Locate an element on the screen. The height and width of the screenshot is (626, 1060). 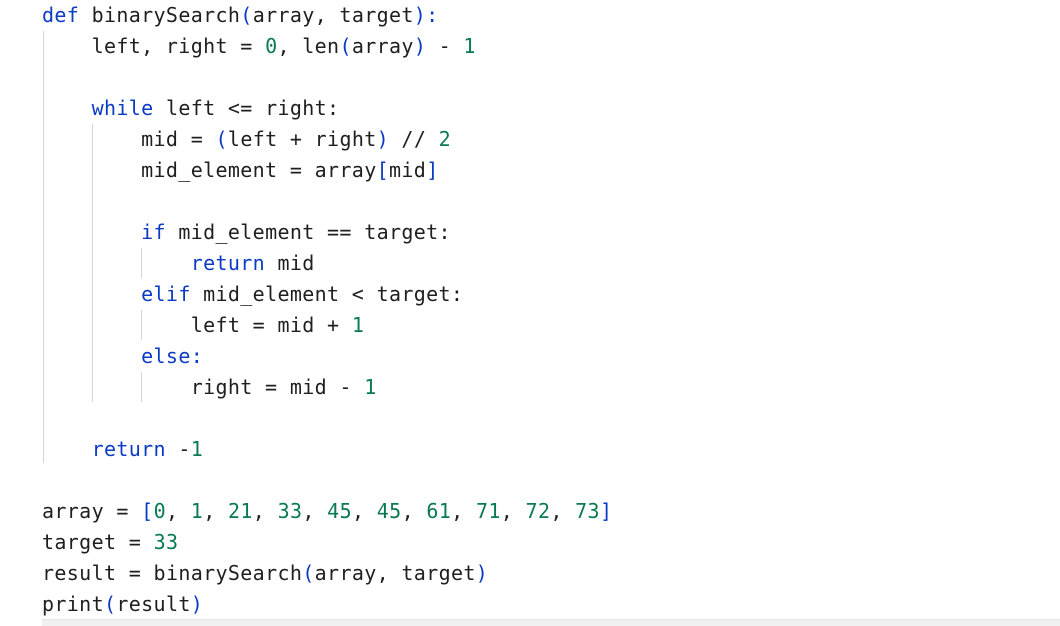
code-token-plain: target is located at coordinates (85, 542).